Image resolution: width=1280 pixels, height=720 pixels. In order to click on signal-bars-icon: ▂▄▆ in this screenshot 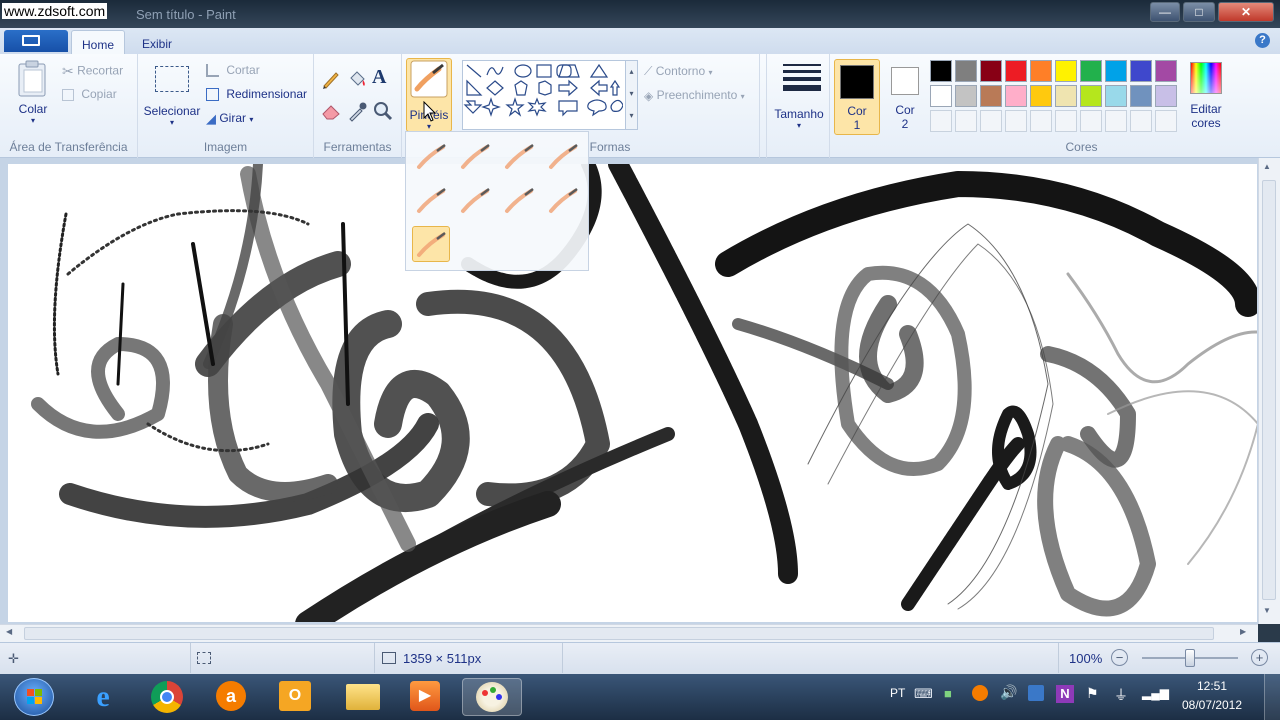, I will do `click(1155, 693)`.